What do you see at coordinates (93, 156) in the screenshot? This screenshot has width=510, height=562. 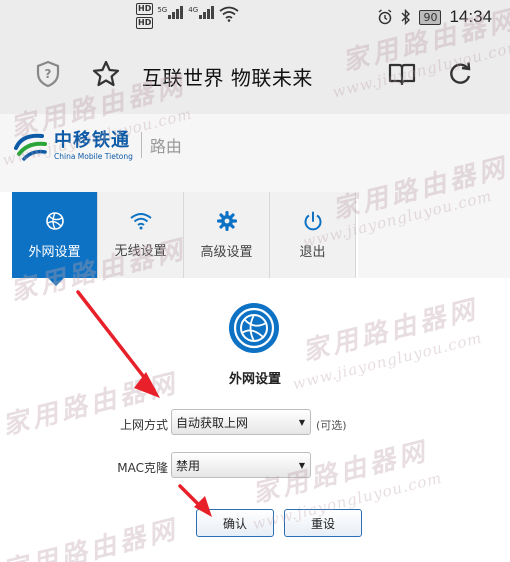 I see `brand-name-en: China Mobile Tietong` at bounding box center [93, 156].